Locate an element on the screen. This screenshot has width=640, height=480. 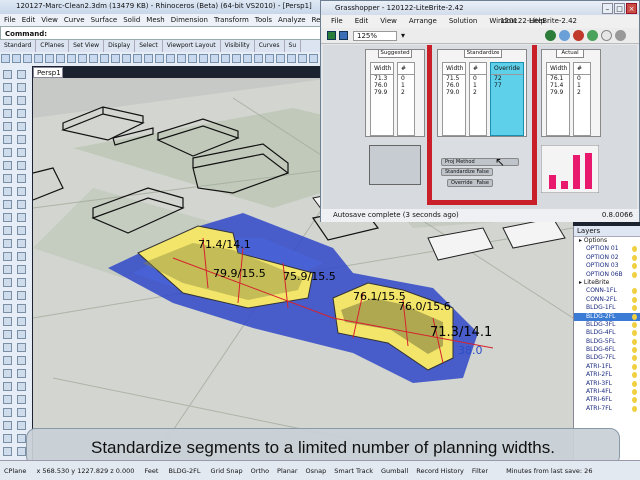
grid-icon is located at coordinates (606, 35).